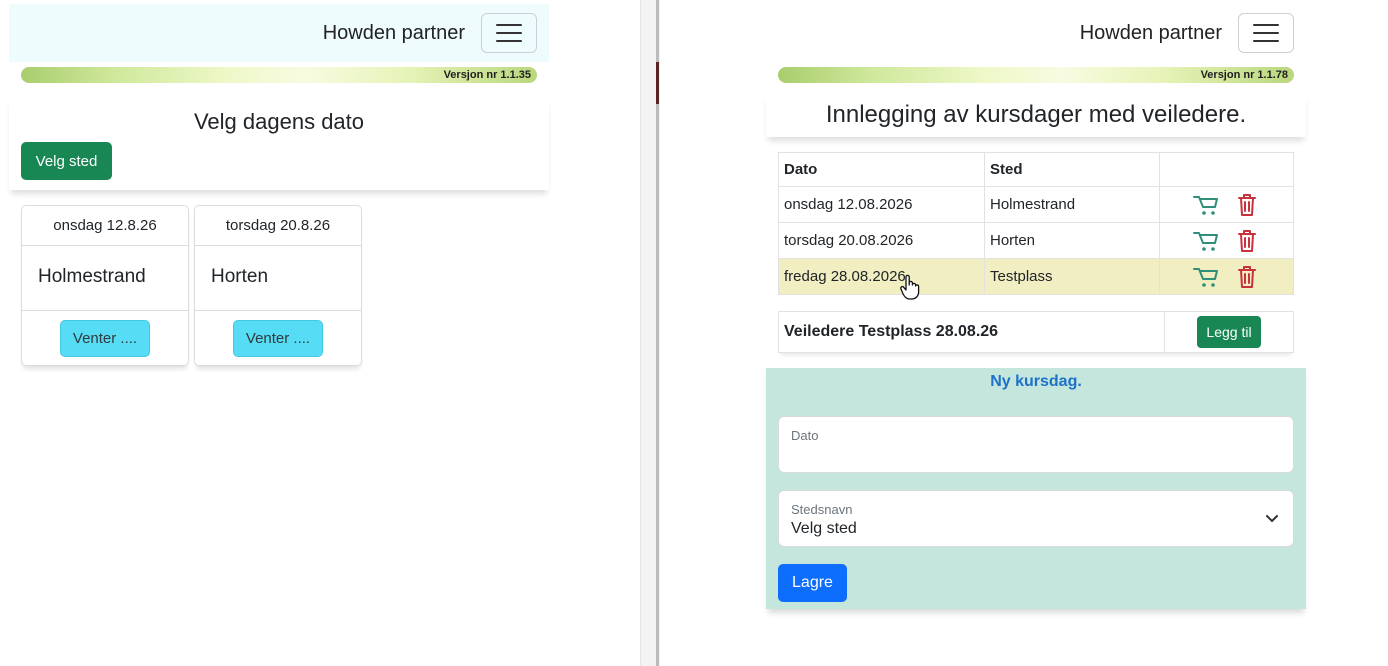 The height and width of the screenshot is (666, 1388). I want to click on col-actions-header, so click(1226, 169).